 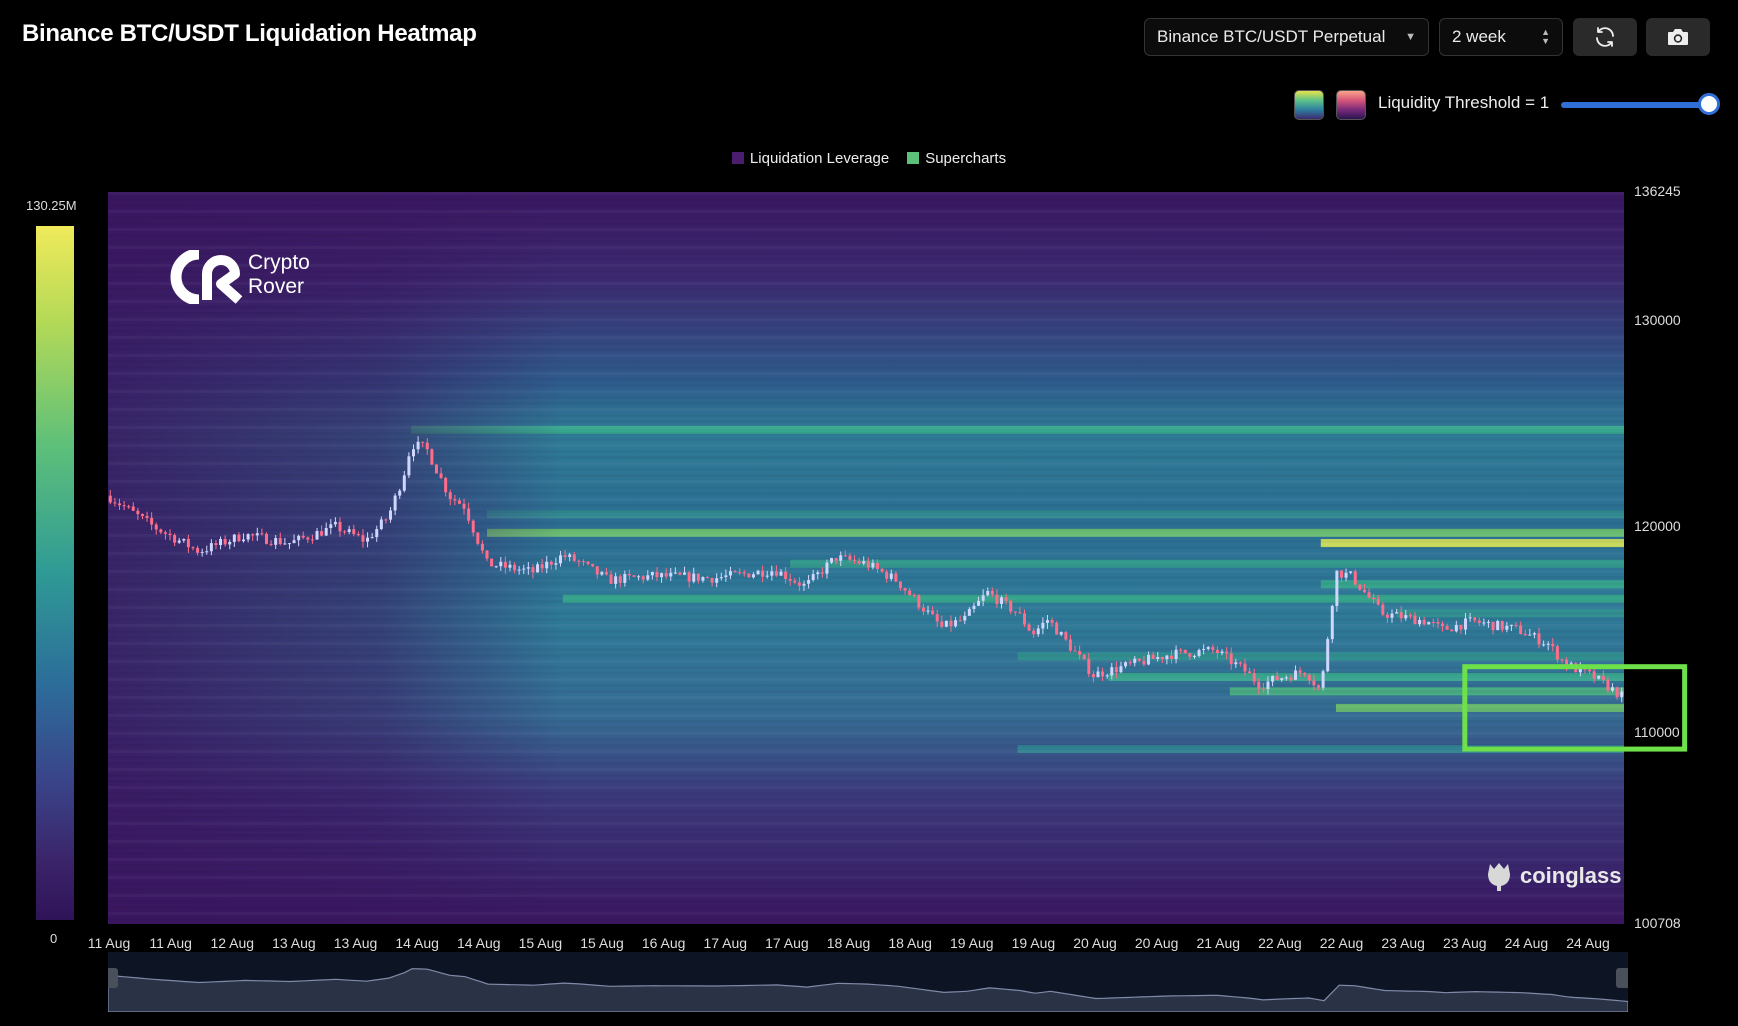 What do you see at coordinates (113, 978) in the screenshot?
I see `navigator-handle-left` at bounding box center [113, 978].